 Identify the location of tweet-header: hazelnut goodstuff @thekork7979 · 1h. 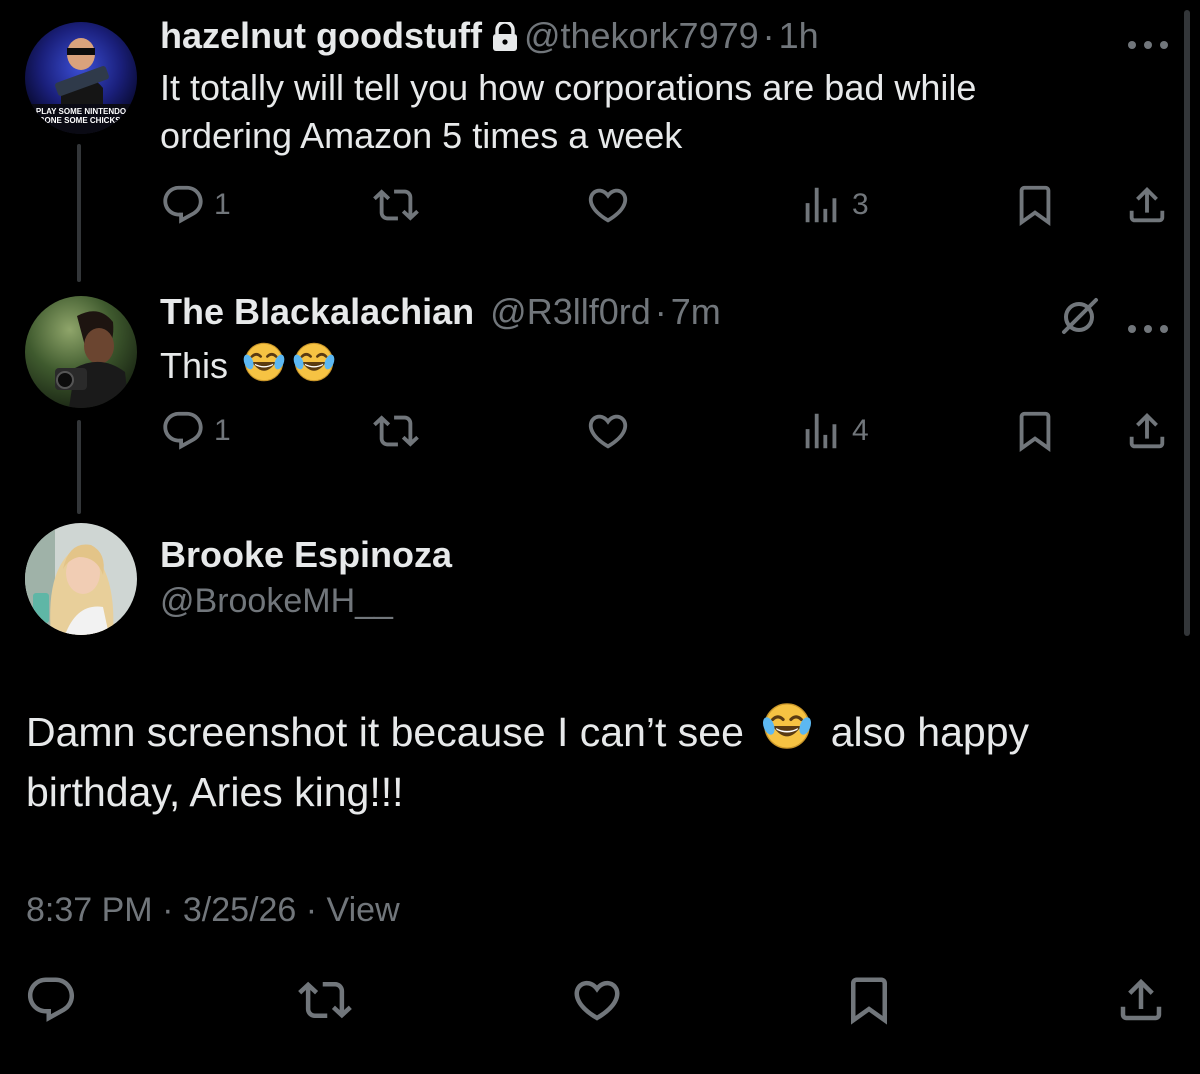
(489, 38).